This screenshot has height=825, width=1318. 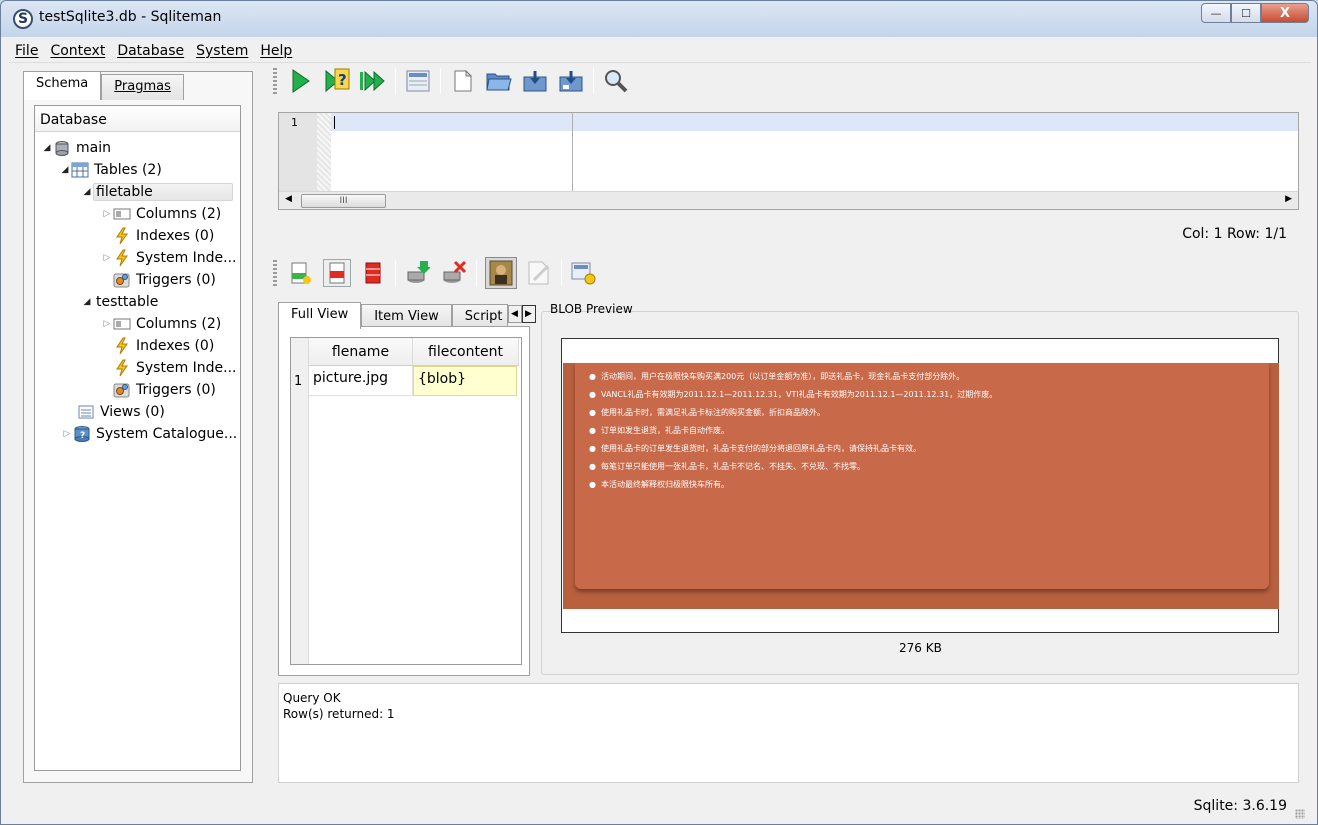 What do you see at coordinates (1240, 806) in the screenshot?
I see `sqlite-version: Sqlite: 3.6.19` at bounding box center [1240, 806].